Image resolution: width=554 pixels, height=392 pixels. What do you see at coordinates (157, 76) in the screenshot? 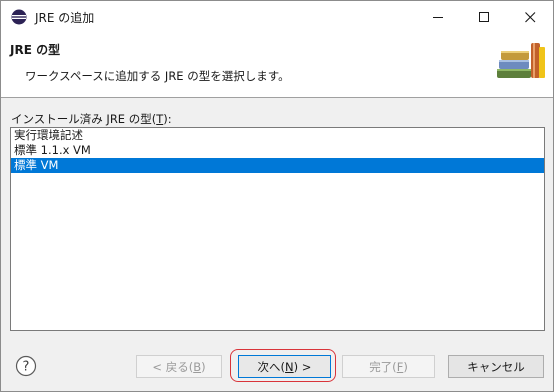
I see `page-description: ワークスペースに追加する JRE の型を選択します。` at bounding box center [157, 76].